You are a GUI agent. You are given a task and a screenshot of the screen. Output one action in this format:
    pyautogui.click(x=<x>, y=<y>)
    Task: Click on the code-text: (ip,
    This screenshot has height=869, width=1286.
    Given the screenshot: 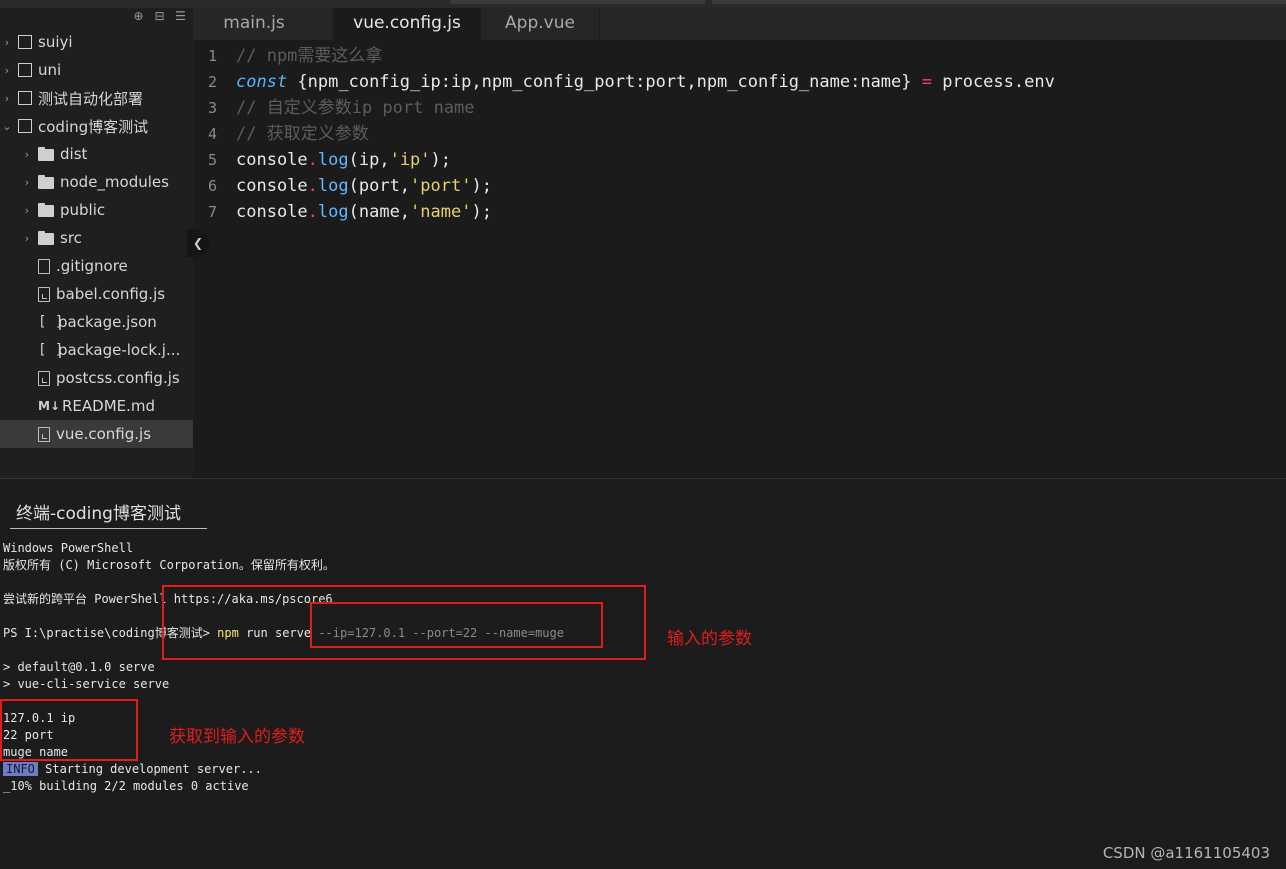 What is the action you would take?
    pyautogui.click(x=369, y=160)
    